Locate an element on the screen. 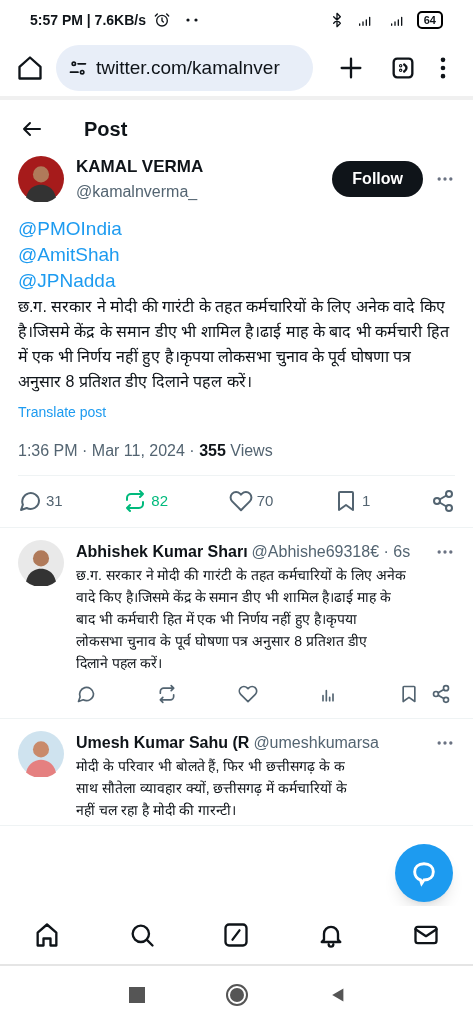  post-meta: 1:36 PM · Mar 11, 2024 · 355 Views is located at coordinates (146, 450).